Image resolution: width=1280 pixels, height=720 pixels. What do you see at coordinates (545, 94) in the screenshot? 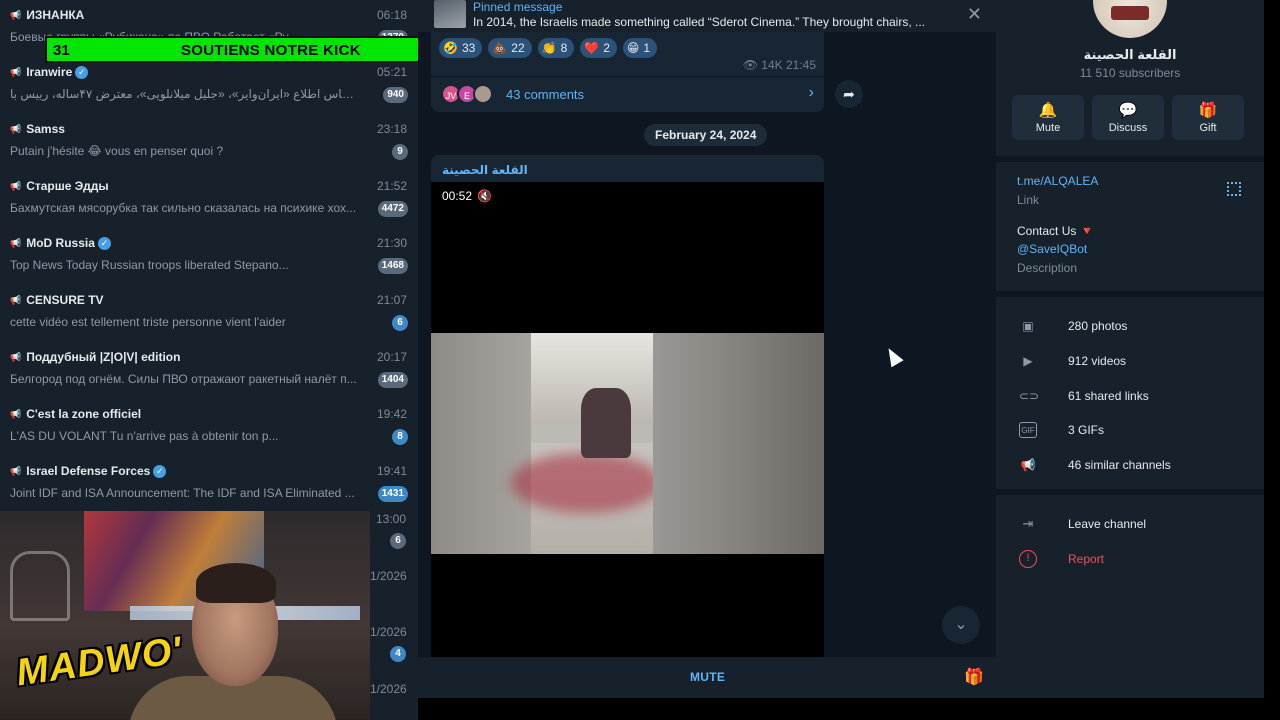
I see `comments-link: 43 comments` at bounding box center [545, 94].